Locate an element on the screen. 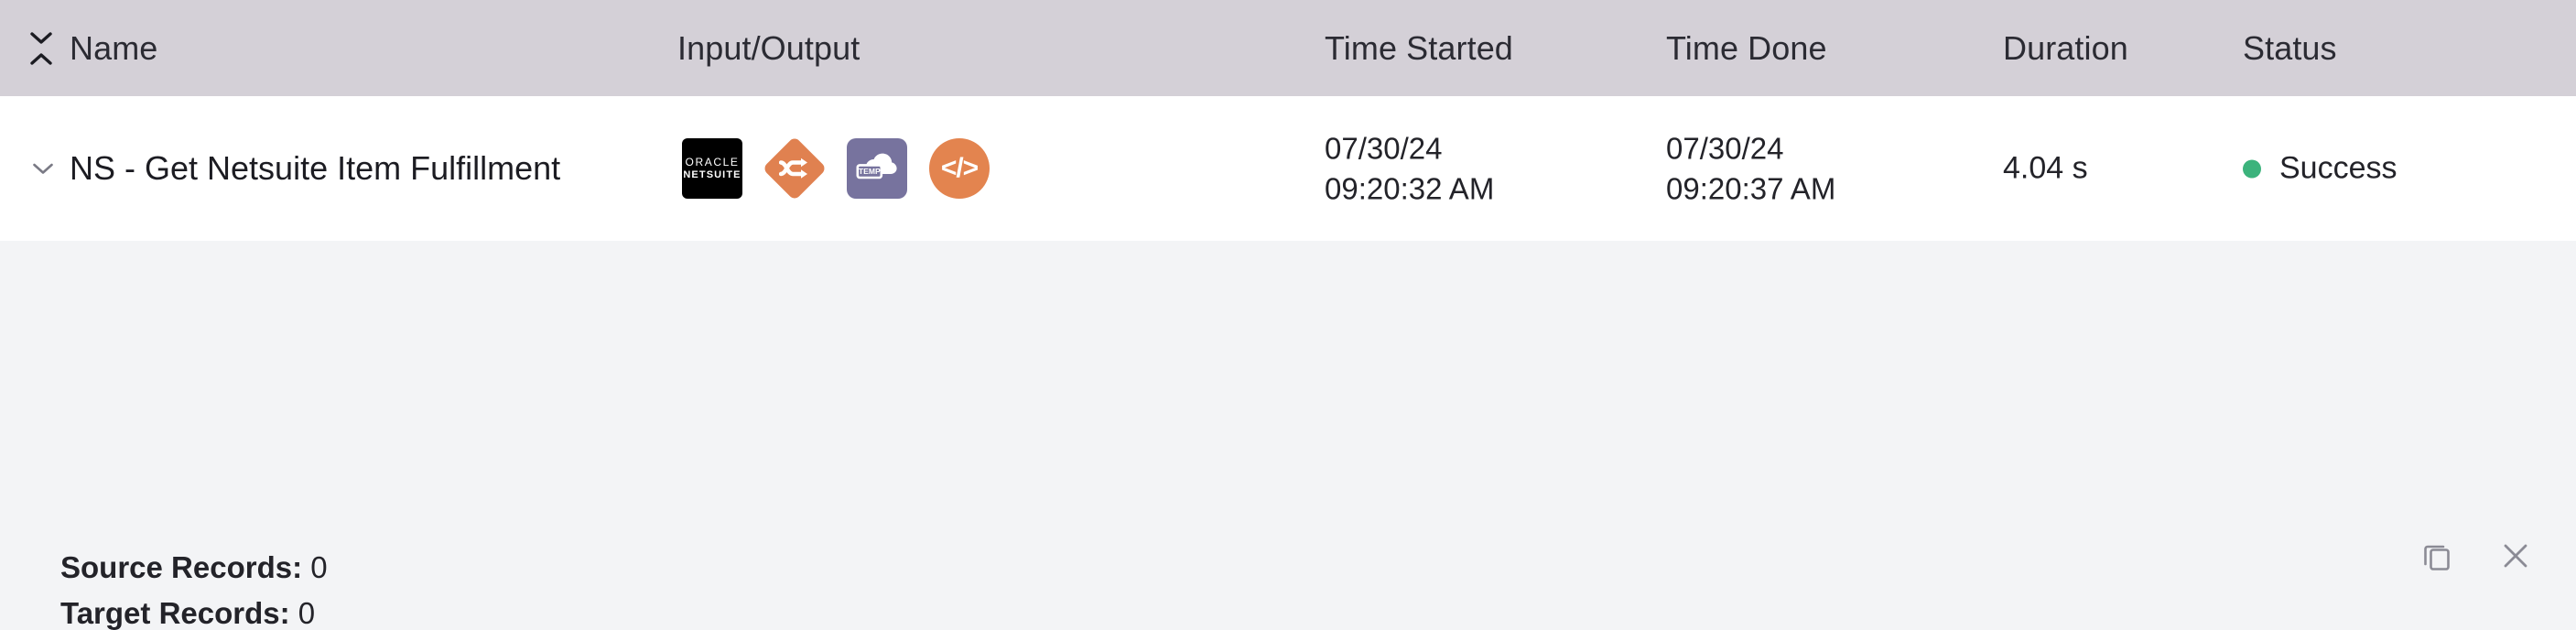 The image size is (2576, 630). temp-cloud-storage-icon: TEMP is located at coordinates (877, 168).